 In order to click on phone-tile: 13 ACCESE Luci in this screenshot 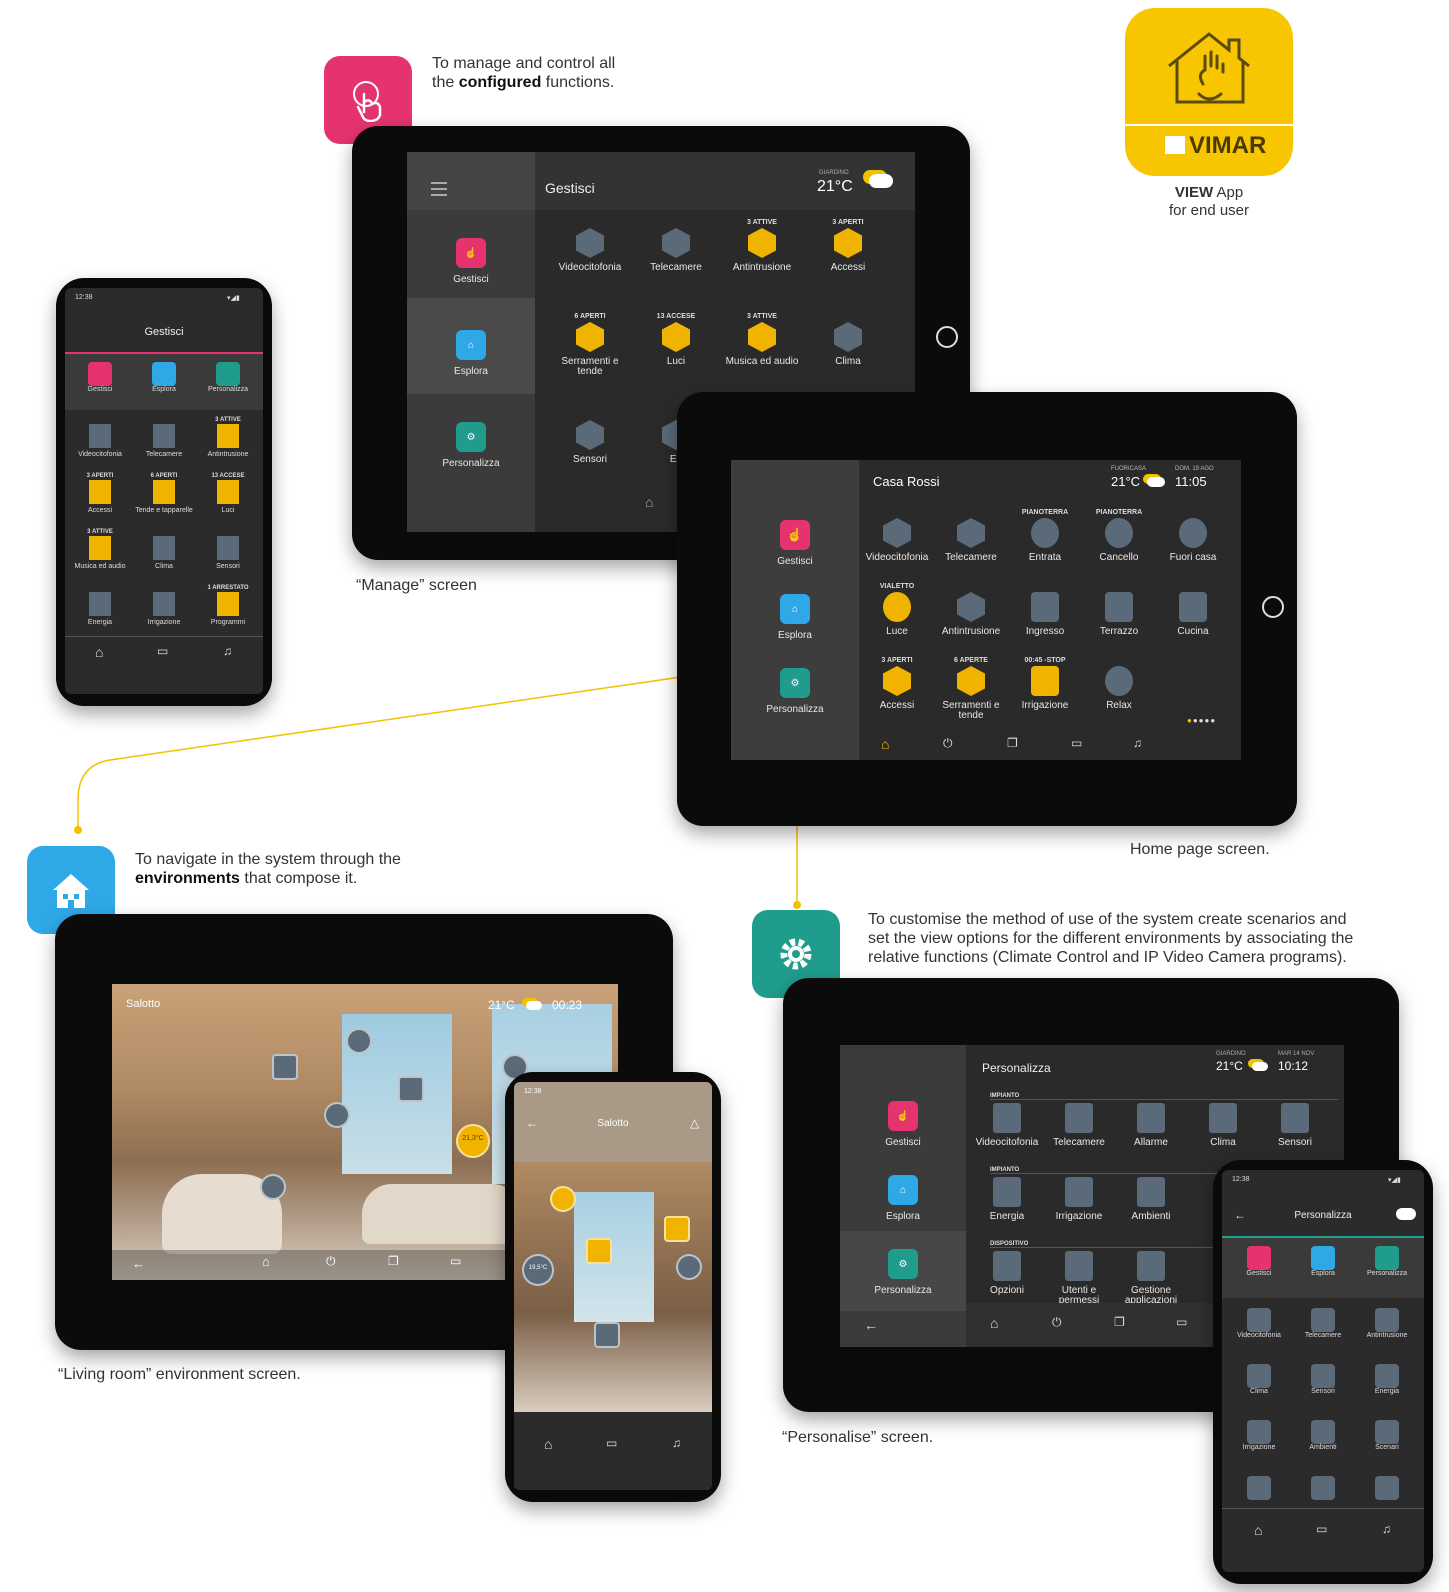, I will do `click(228, 493)`.